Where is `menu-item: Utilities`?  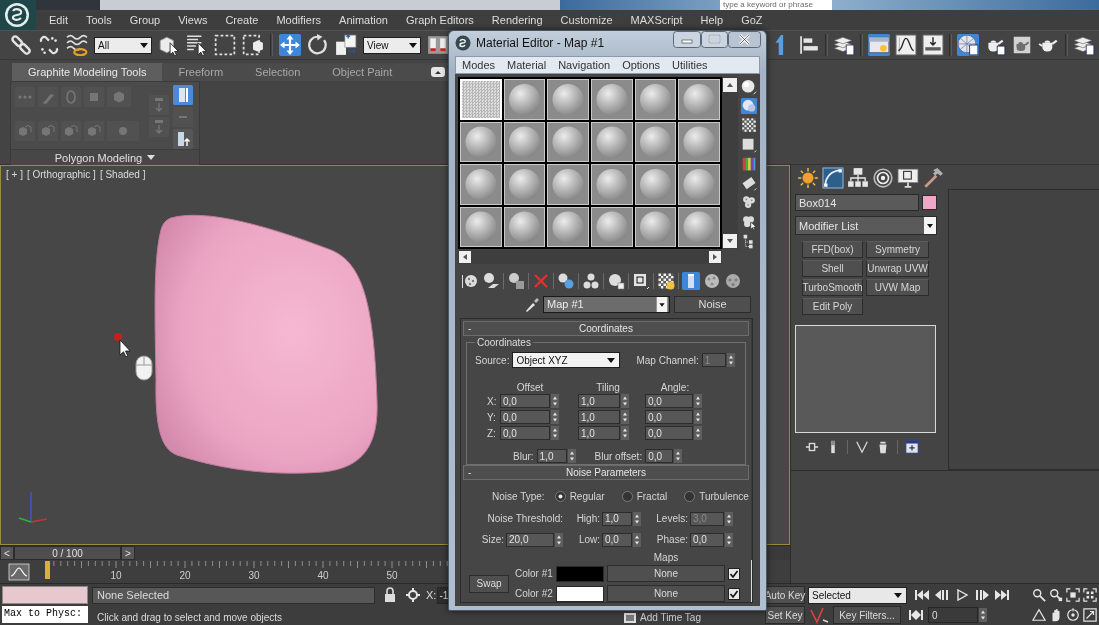
menu-item: Utilities is located at coordinates (690, 65).